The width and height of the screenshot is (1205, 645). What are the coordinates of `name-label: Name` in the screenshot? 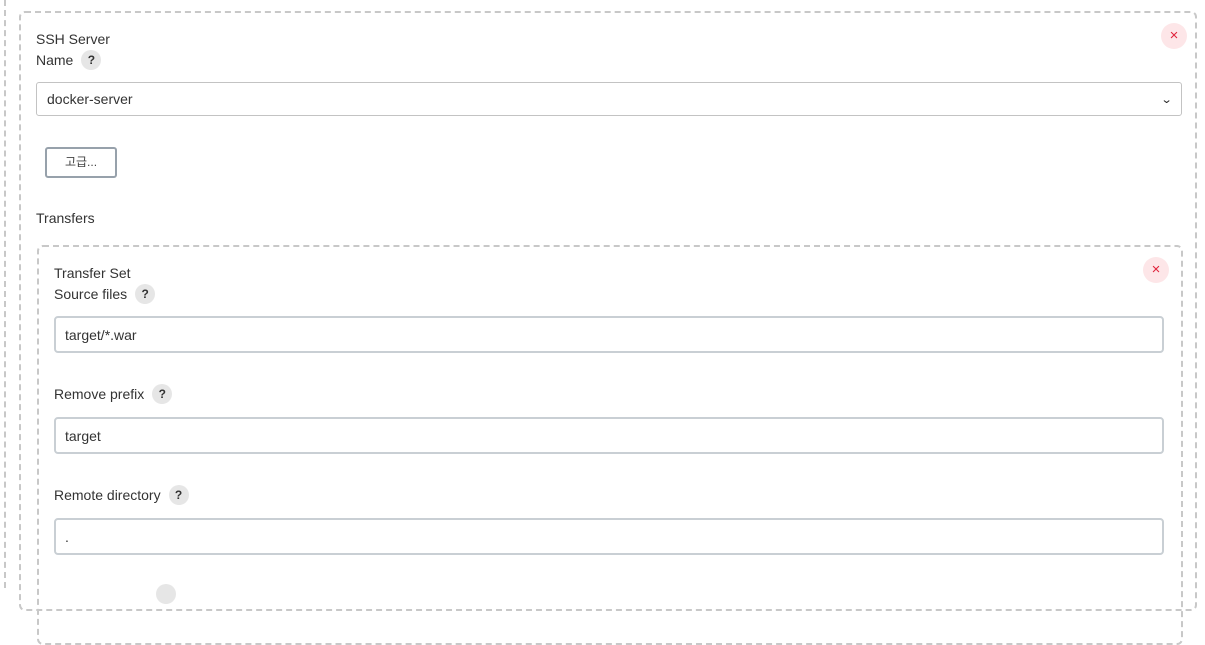 It's located at (55, 60).